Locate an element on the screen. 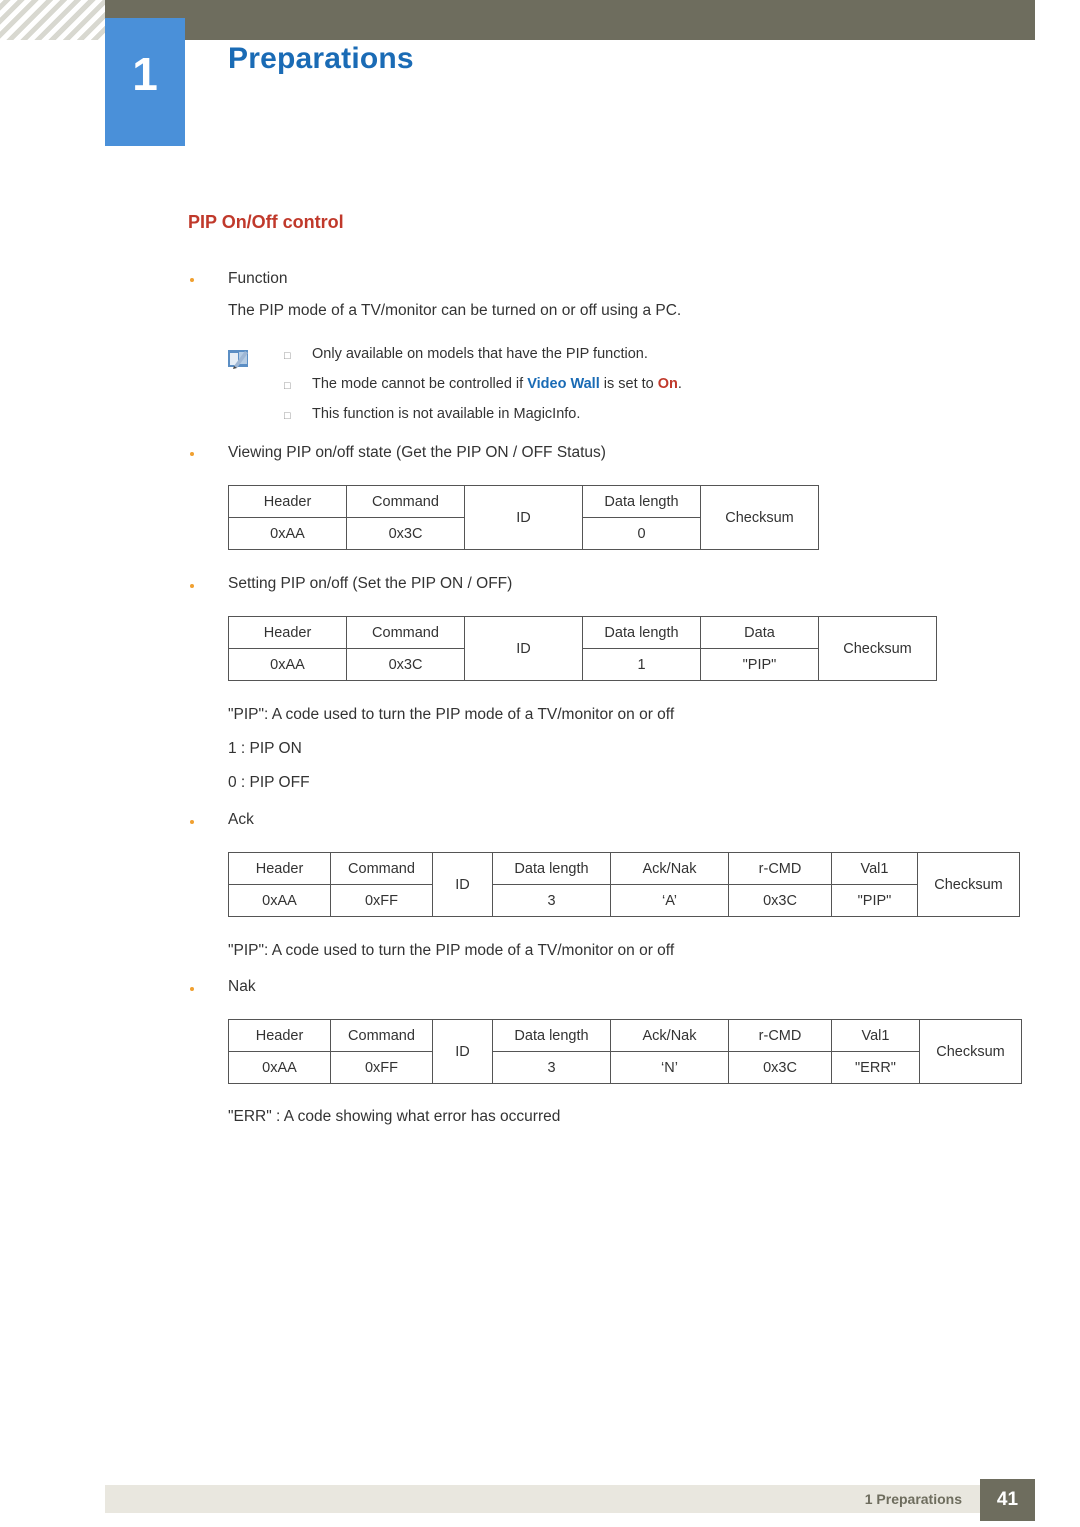  cell-value-acknak: ‘A’ is located at coordinates (669, 900).